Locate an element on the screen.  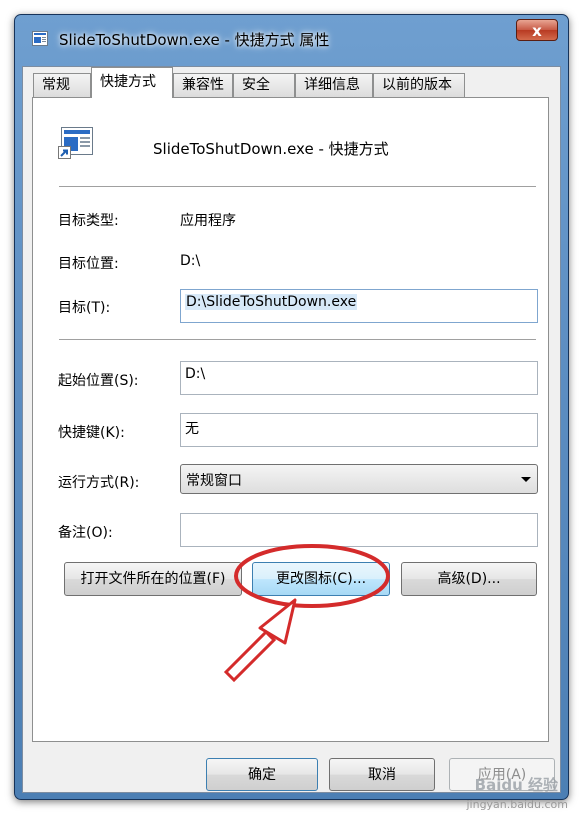
tab-general: 常规 is located at coordinates (62, 85).